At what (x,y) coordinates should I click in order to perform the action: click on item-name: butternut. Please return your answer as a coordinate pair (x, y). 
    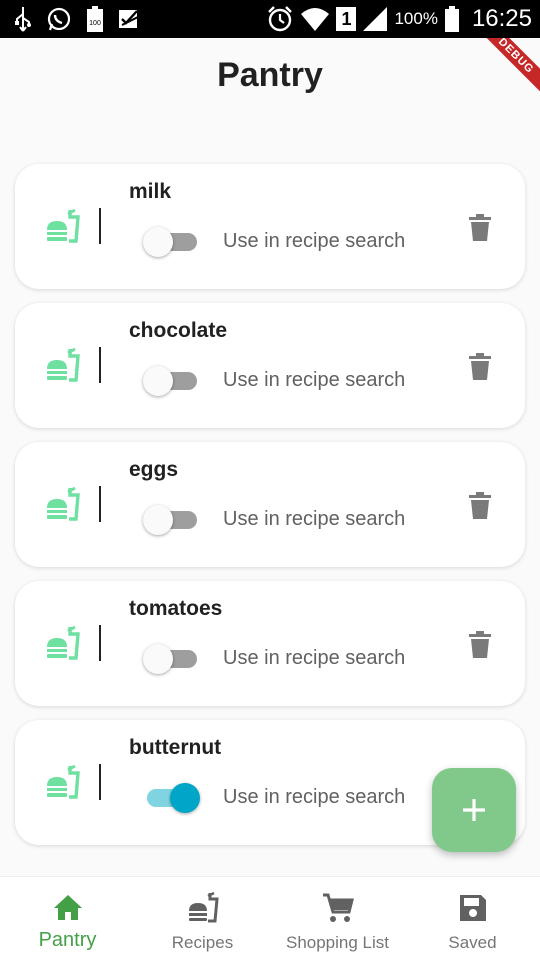
    Looking at the image, I should click on (175, 747).